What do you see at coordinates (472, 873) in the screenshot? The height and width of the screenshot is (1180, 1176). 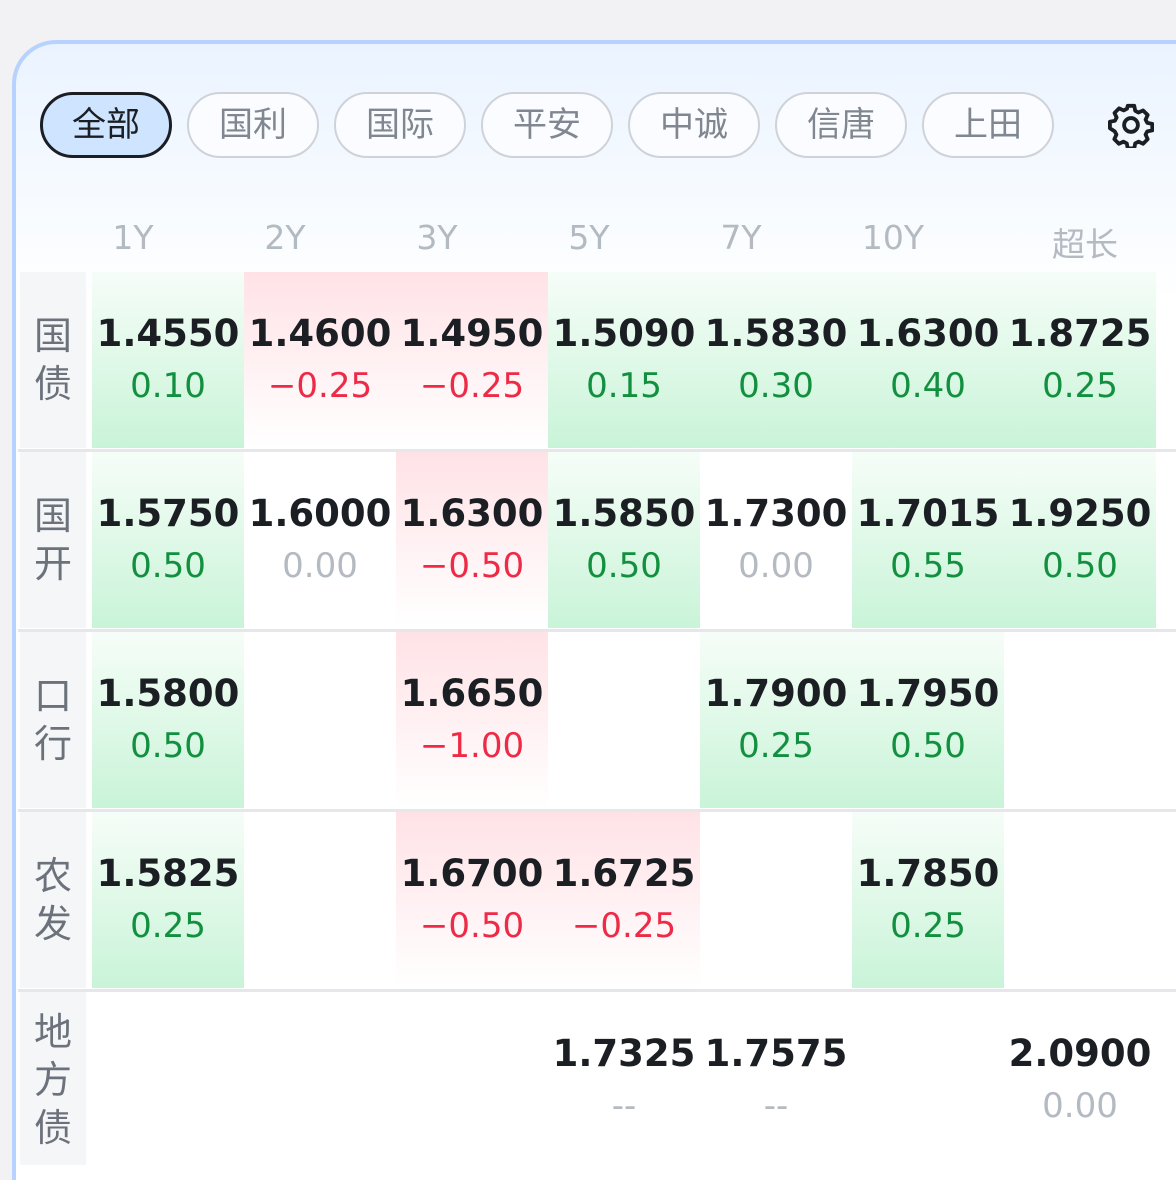 I see `yield-value: 1.6700` at bounding box center [472, 873].